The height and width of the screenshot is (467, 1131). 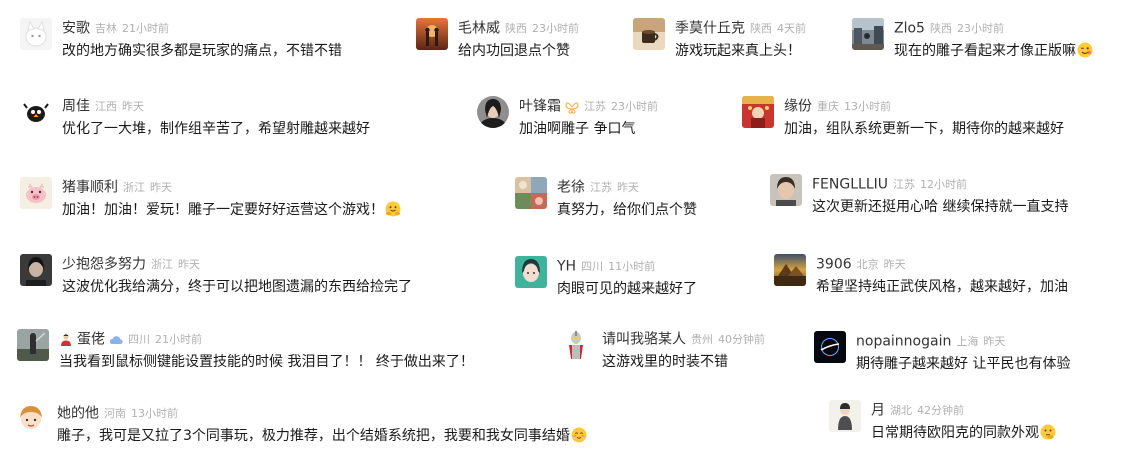 I want to click on username: 她的他, so click(x=78, y=414).